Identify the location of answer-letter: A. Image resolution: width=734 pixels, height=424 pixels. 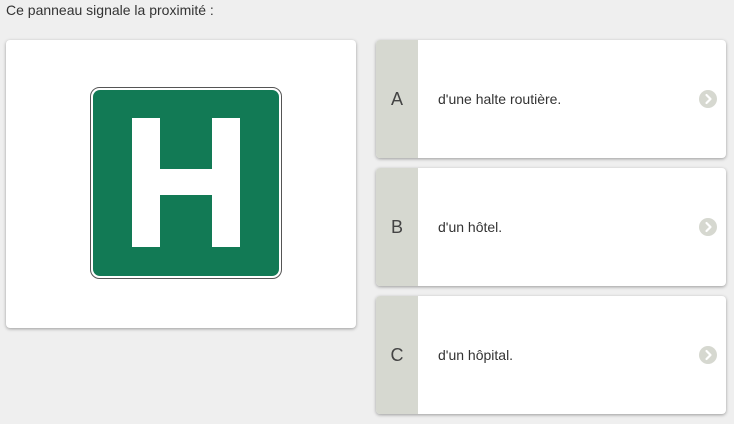
(396, 98).